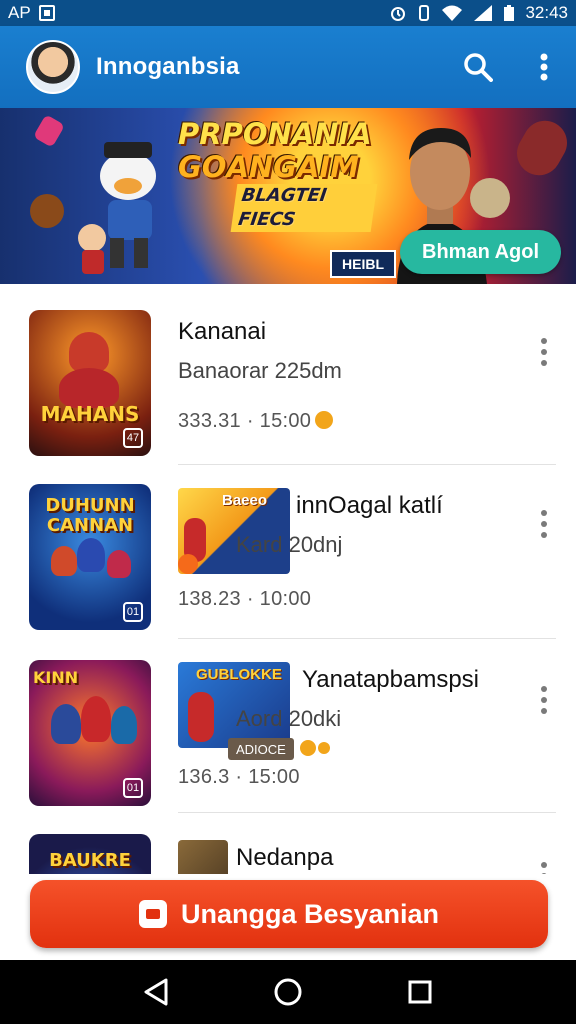 The image size is (576, 1024). I want to click on item-subtitle: Aord 20dki, so click(289, 718).